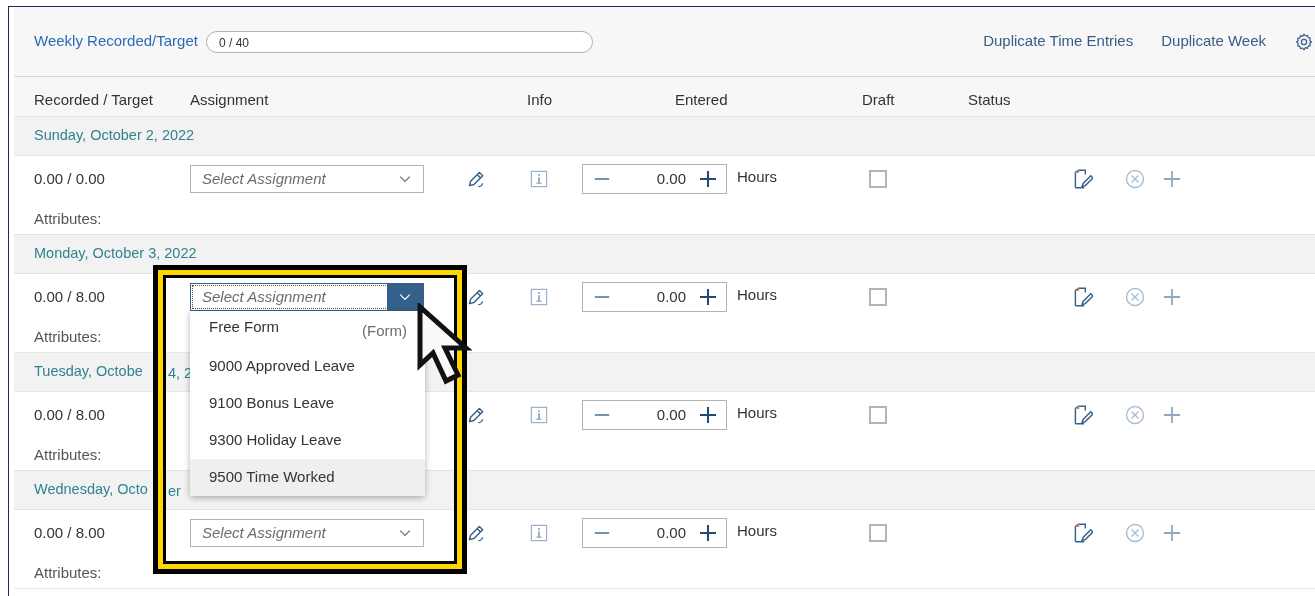 This screenshot has width=1315, height=596. Describe the element at coordinates (88, 372) in the screenshot. I see `day-heading: Tuesday, Octobe` at that location.